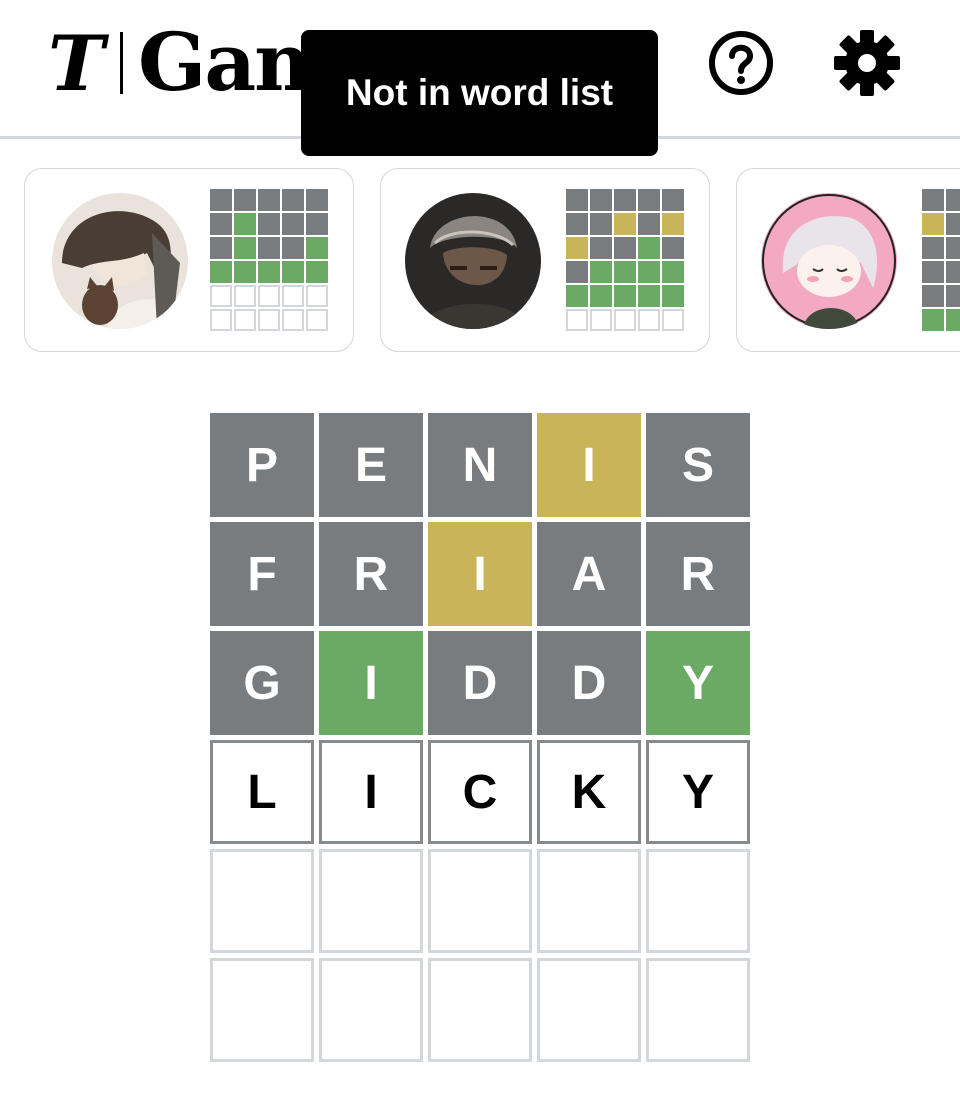  Describe the element at coordinates (589, 574) in the screenshot. I see `board-tile: A` at that location.